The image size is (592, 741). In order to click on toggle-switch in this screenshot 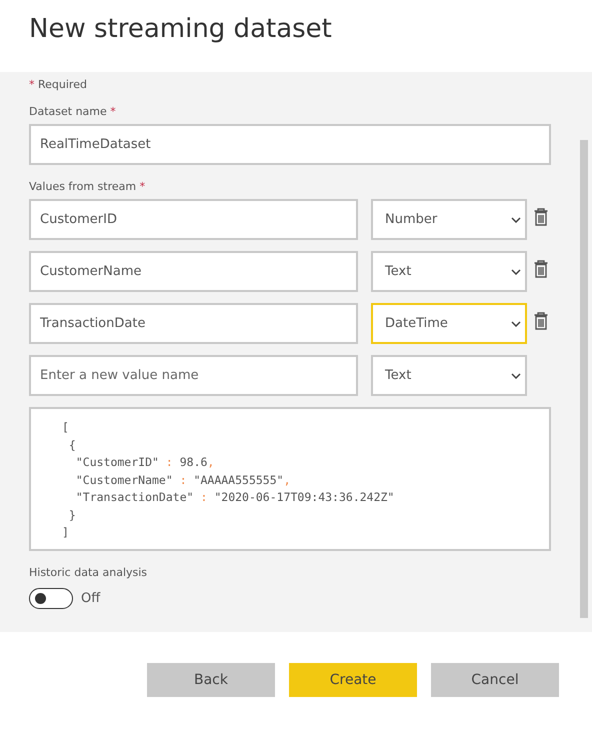, I will do `click(51, 598)`.